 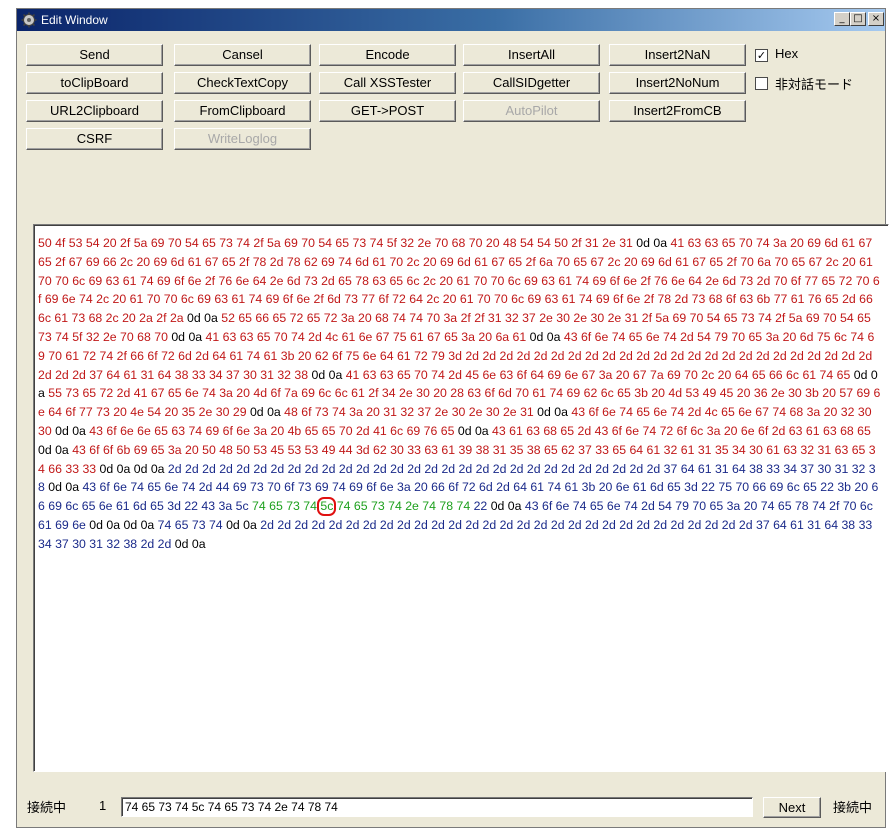 What do you see at coordinates (242, 111) in the screenshot?
I see `from-clipboard-button: FromClipboard` at bounding box center [242, 111].